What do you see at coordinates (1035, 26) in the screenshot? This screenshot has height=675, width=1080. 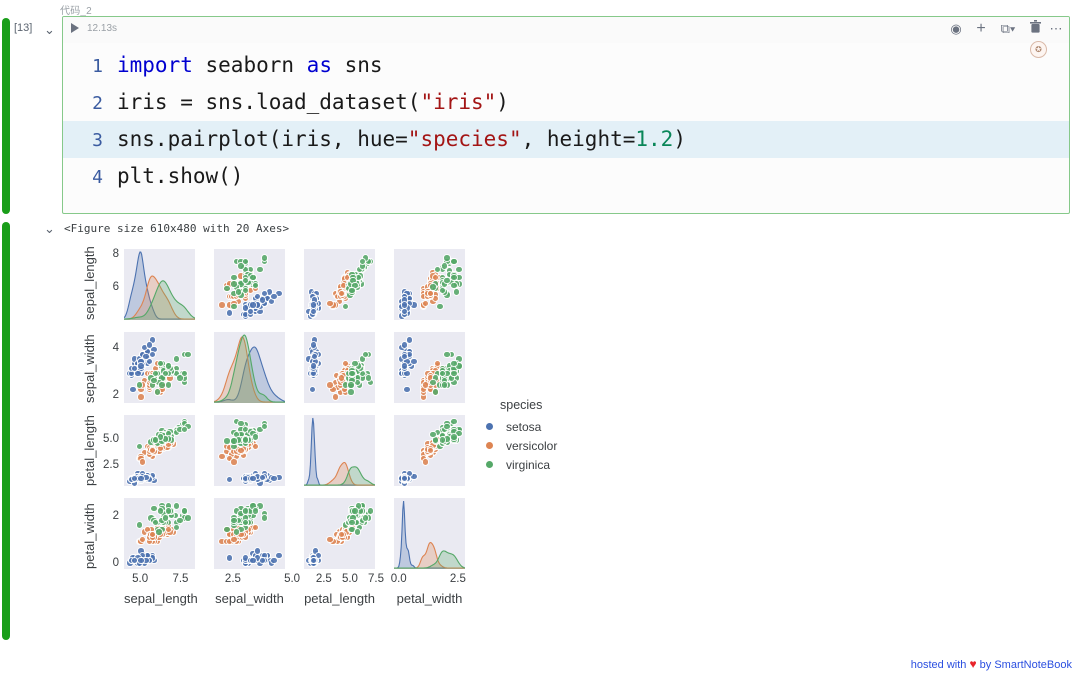 I see `trash-icon-glyph` at bounding box center [1035, 26].